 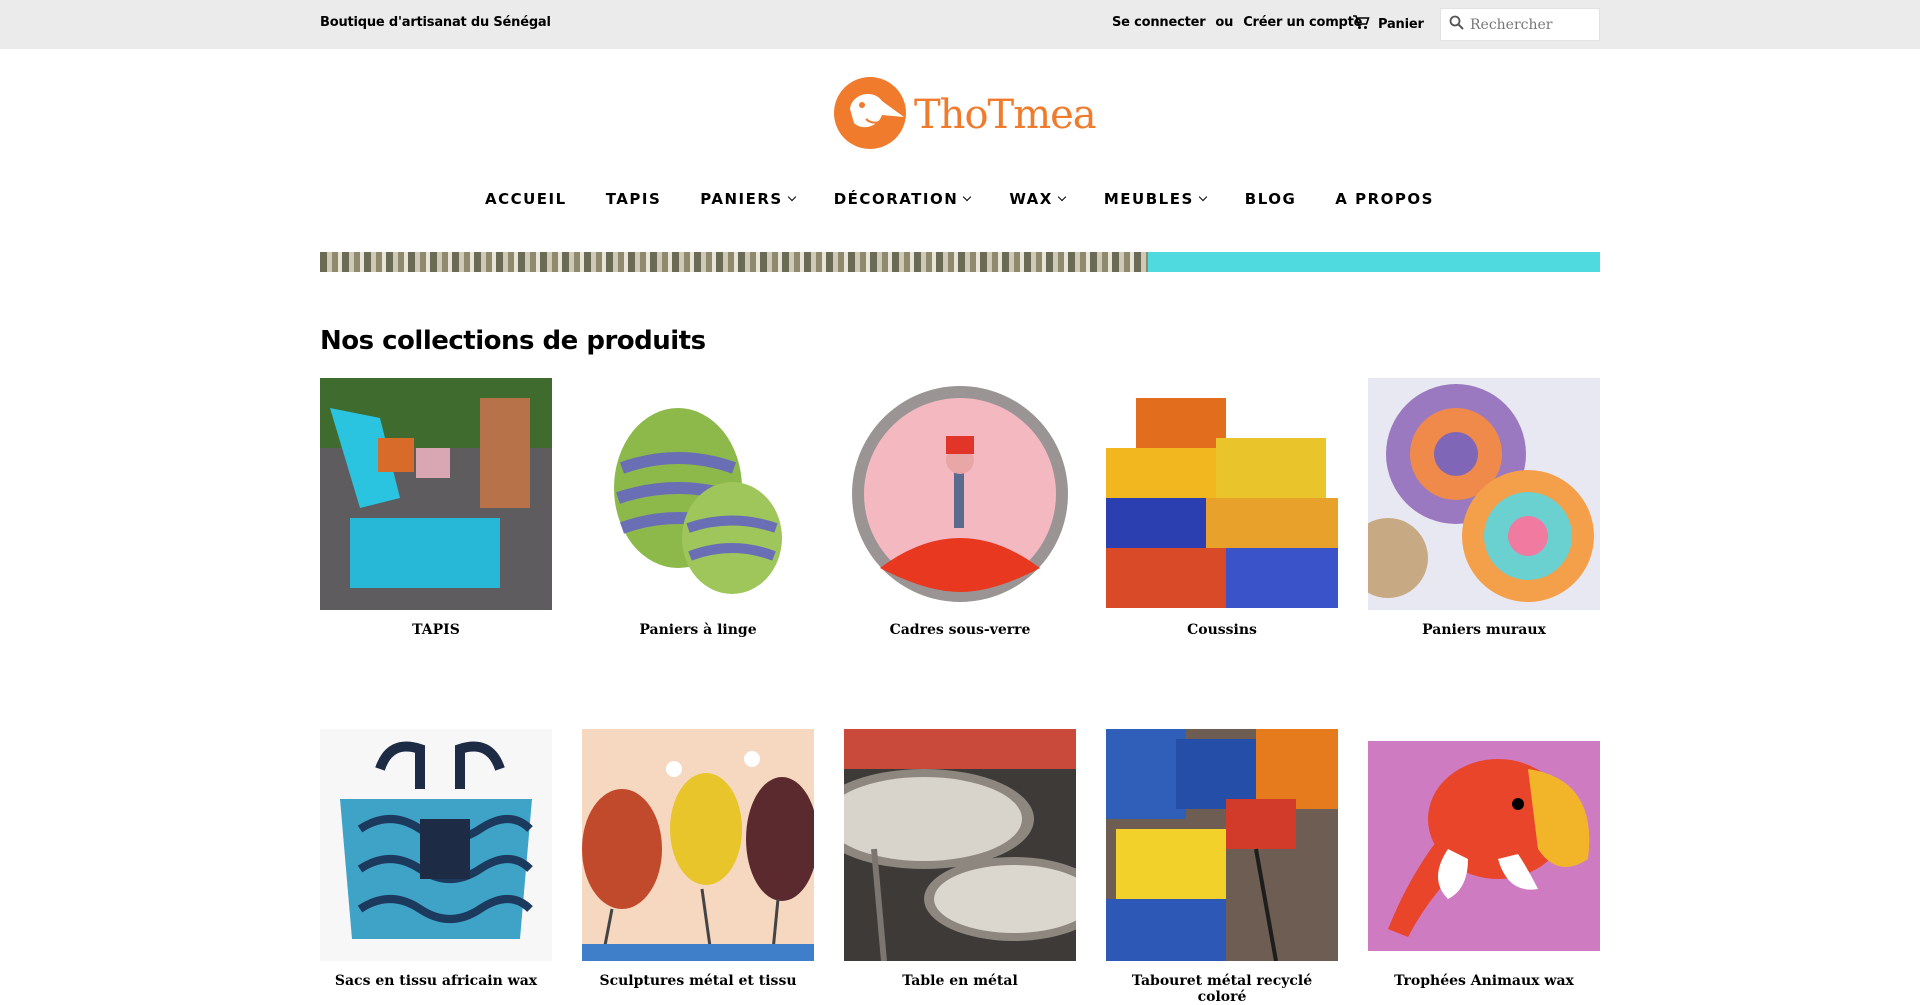 What do you see at coordinates (436, 630) in the screenshot?
I see `collection-title: TAPIS` at bounding box center [436, 630].